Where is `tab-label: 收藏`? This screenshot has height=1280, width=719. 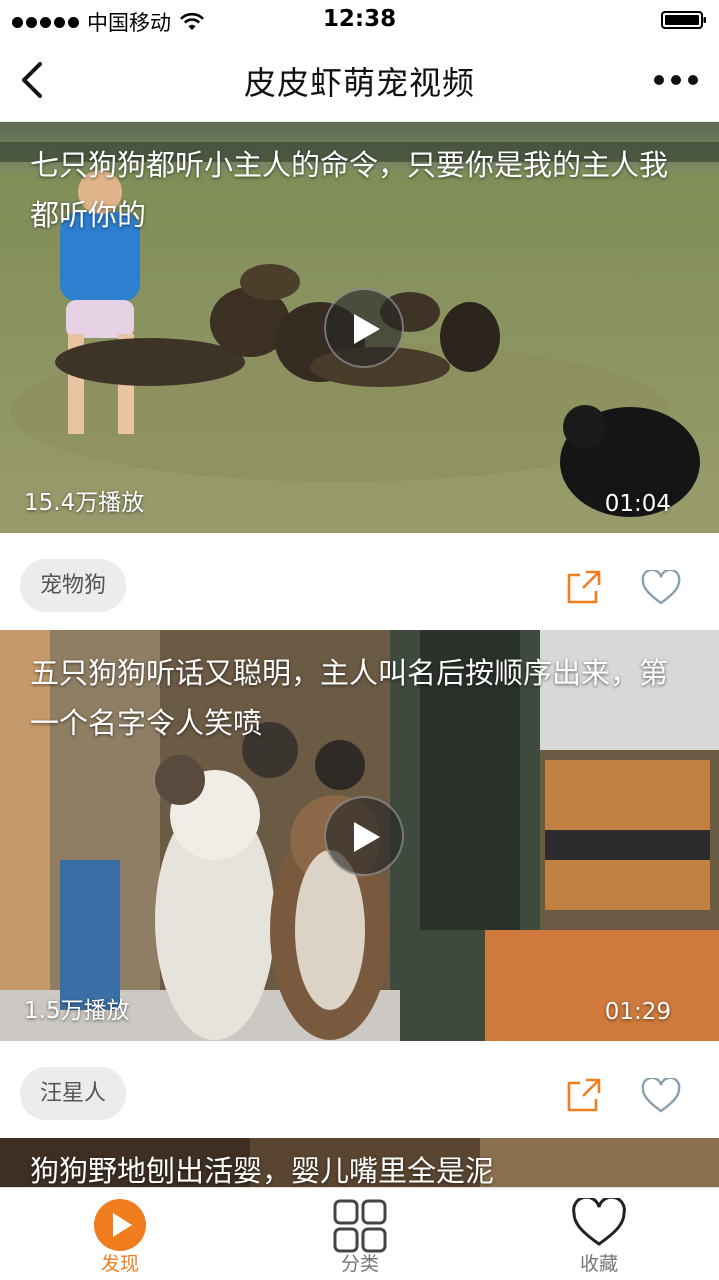
tab-label: 收藏 is located at coordinates (599, 1262).